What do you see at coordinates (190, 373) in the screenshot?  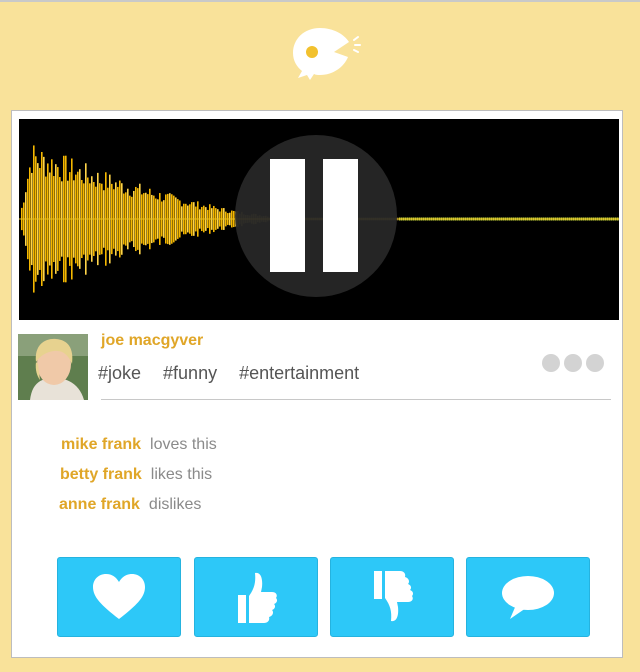 I see `tag: #funny` at bounding box center [190, 373].